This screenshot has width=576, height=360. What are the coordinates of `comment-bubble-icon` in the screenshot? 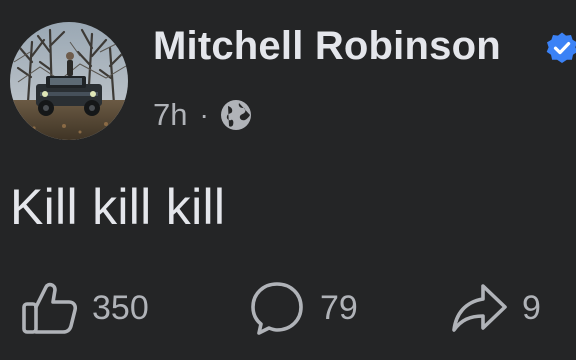 It's located at (277, 308).